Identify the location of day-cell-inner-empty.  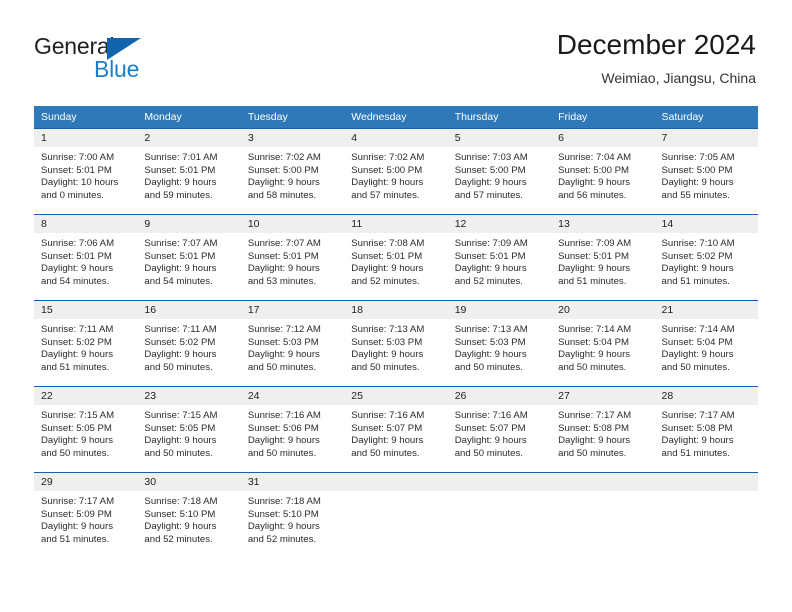
(603, 515).